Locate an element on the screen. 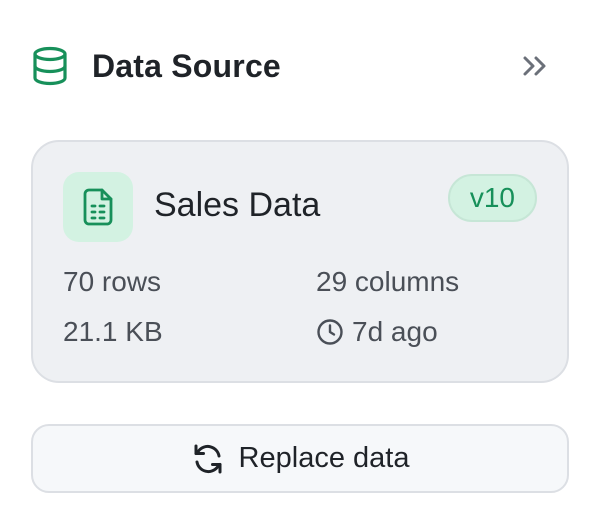 The width and height of the screenshot is (606, 515). chevrons-right-icon is located at coordinates (535, 66).